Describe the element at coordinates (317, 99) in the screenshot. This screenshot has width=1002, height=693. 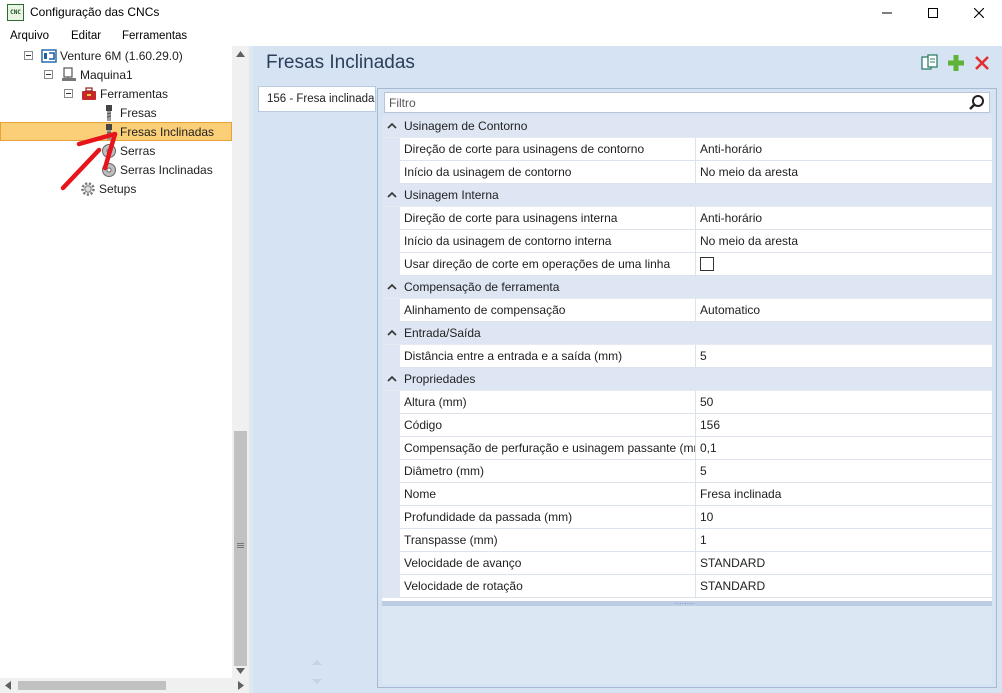
I see `tab-fresa-inclinada: 156 - Fresa inclinada` at that location.